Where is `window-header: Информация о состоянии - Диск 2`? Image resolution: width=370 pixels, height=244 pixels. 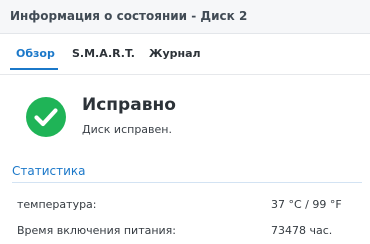
window-header: Информация о состоянии - Диск 2 is located at coordinates (185, 17).